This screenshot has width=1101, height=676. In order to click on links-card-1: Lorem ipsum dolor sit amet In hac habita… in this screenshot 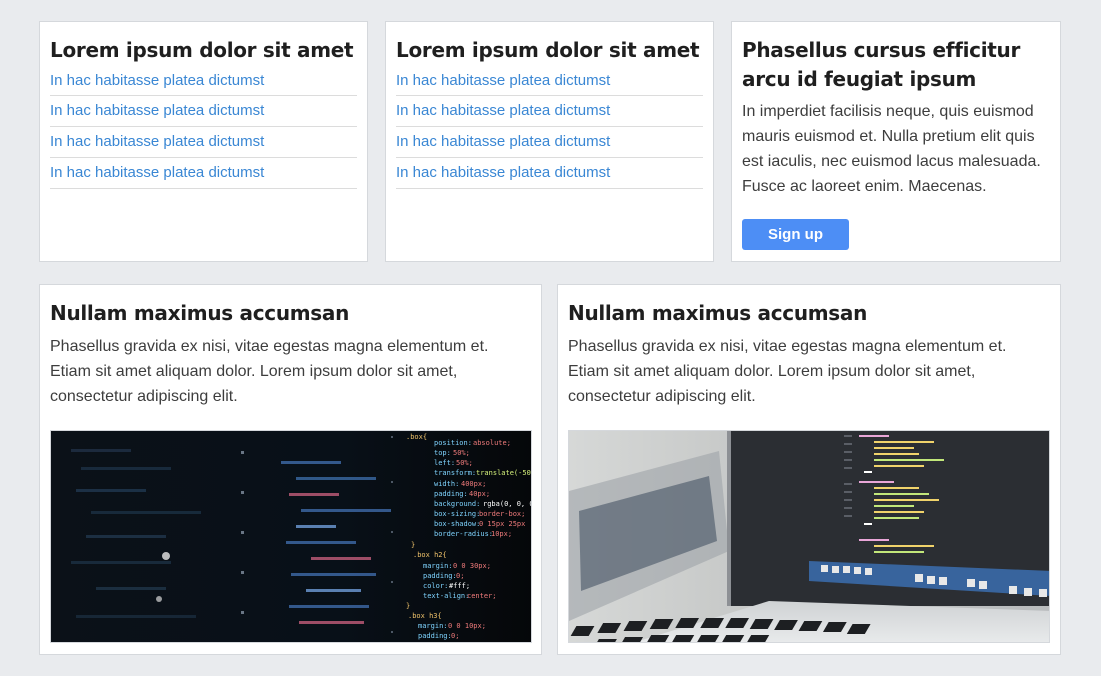, I will do `click(203, 141)`.